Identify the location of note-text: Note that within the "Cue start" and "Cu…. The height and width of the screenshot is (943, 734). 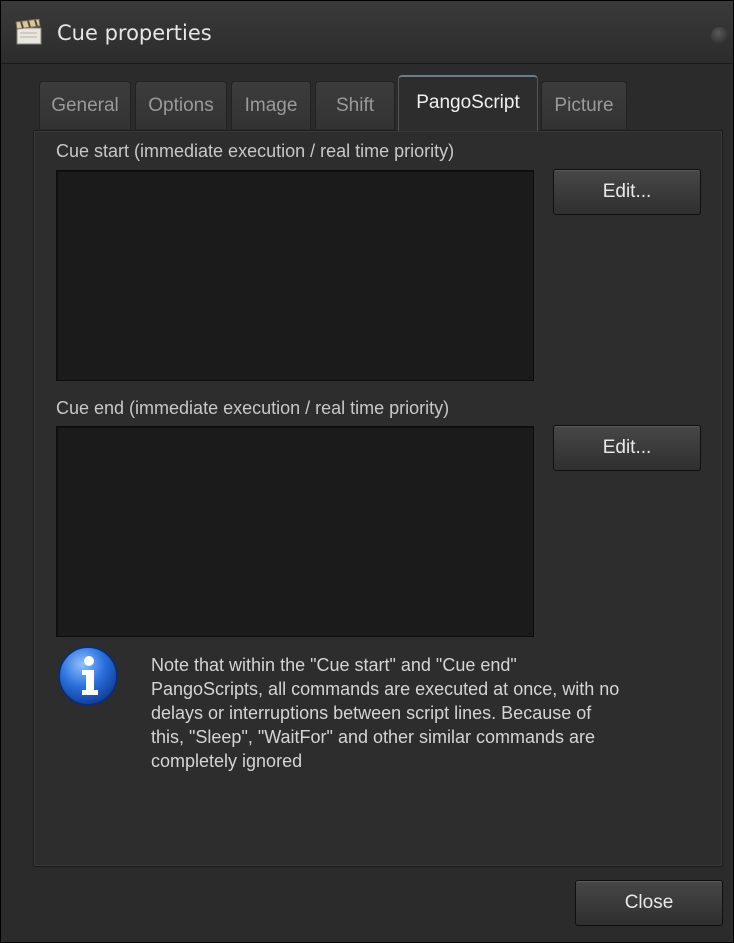
(436, 713).